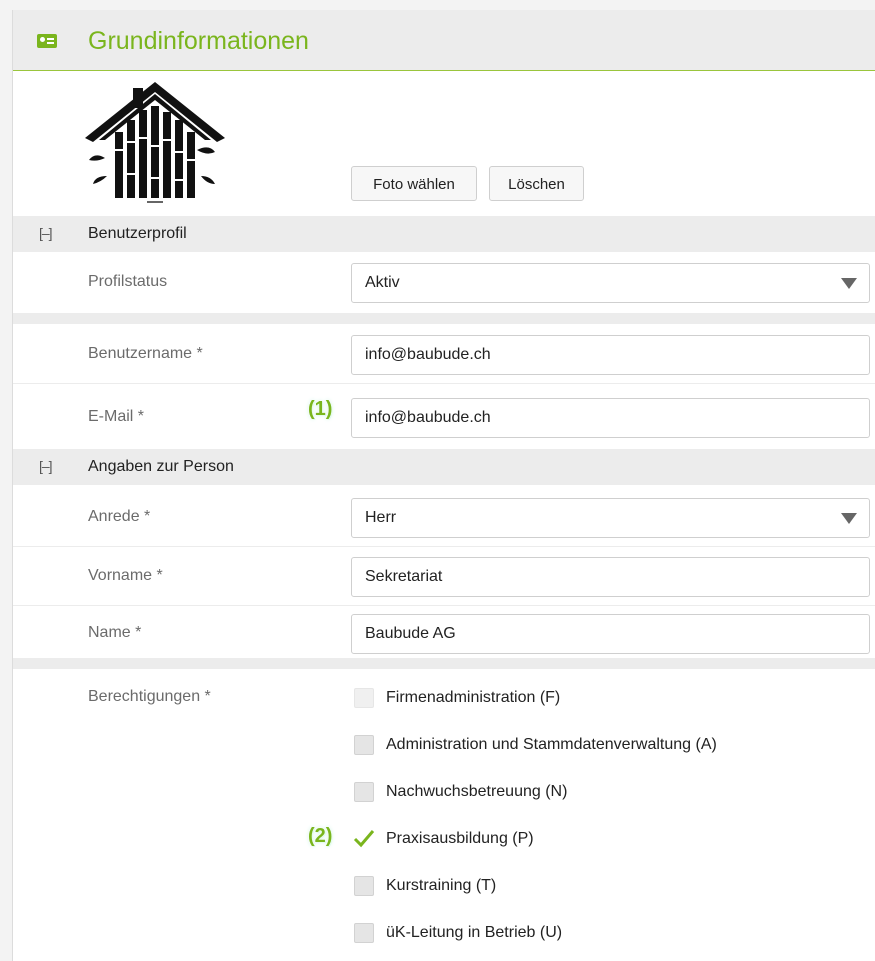 The image size is (875, 961). What do you see at coordinates (536, 183) in the screenshot?
I see `delete-photo-button: Löschen` at bounding box center [536, 183].